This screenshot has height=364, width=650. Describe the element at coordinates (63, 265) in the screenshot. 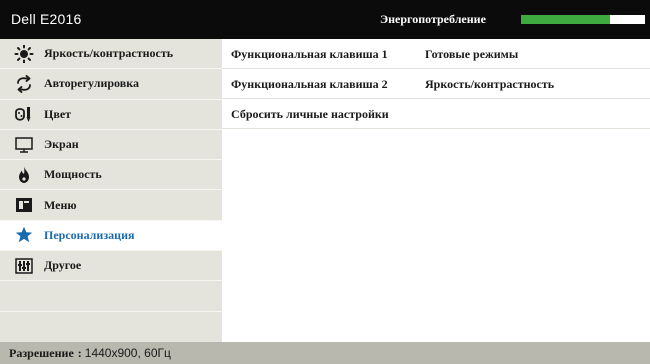

I see `sidebar-item-label: Другое` at that location.